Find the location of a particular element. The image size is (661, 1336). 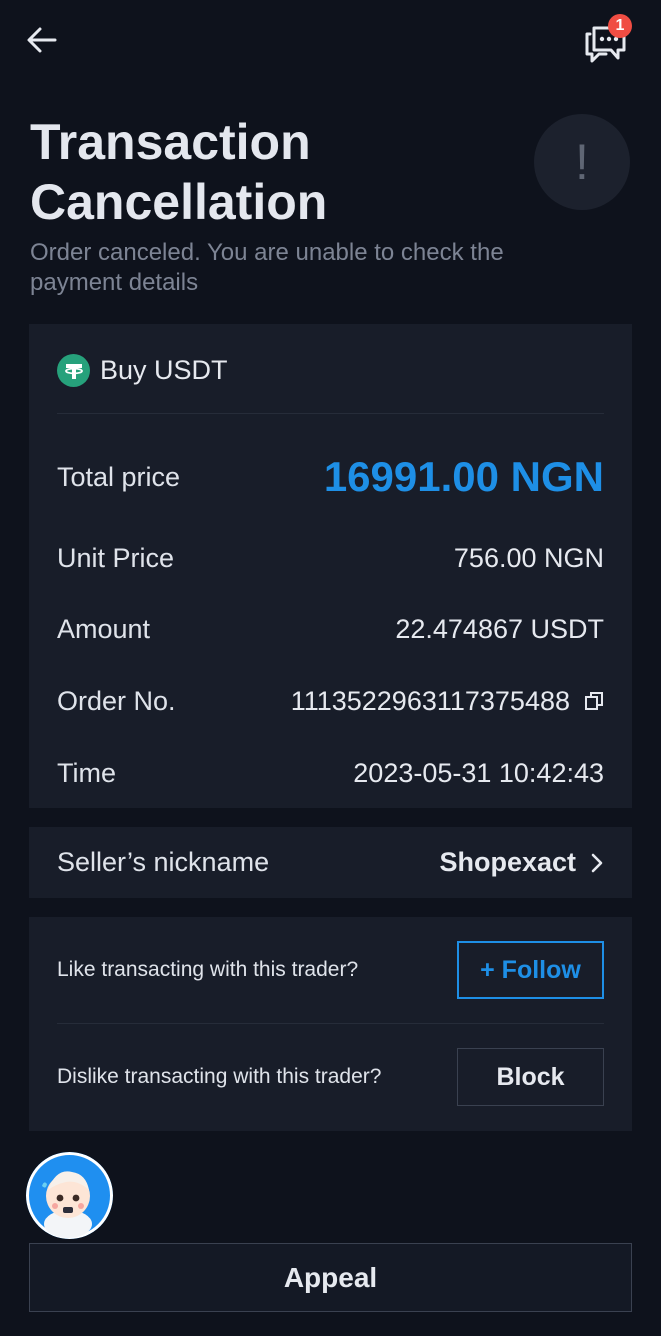

status-symbol: ! is located at coordinates (582, 162).